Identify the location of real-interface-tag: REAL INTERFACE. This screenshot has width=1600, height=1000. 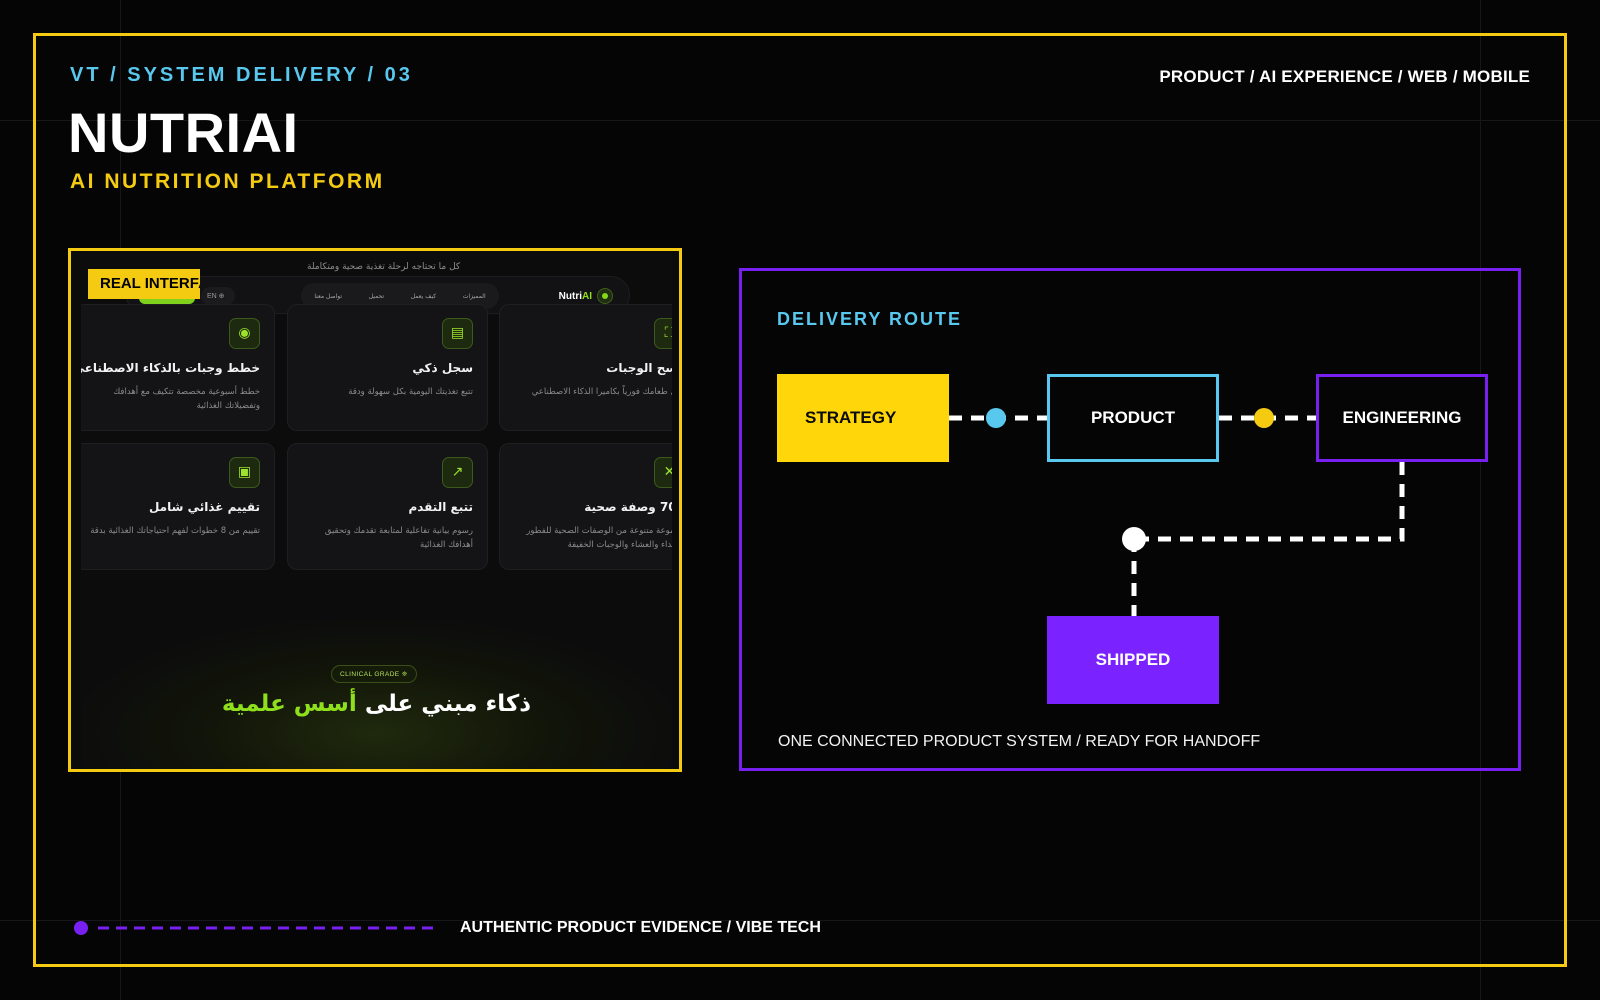
(144, 284).